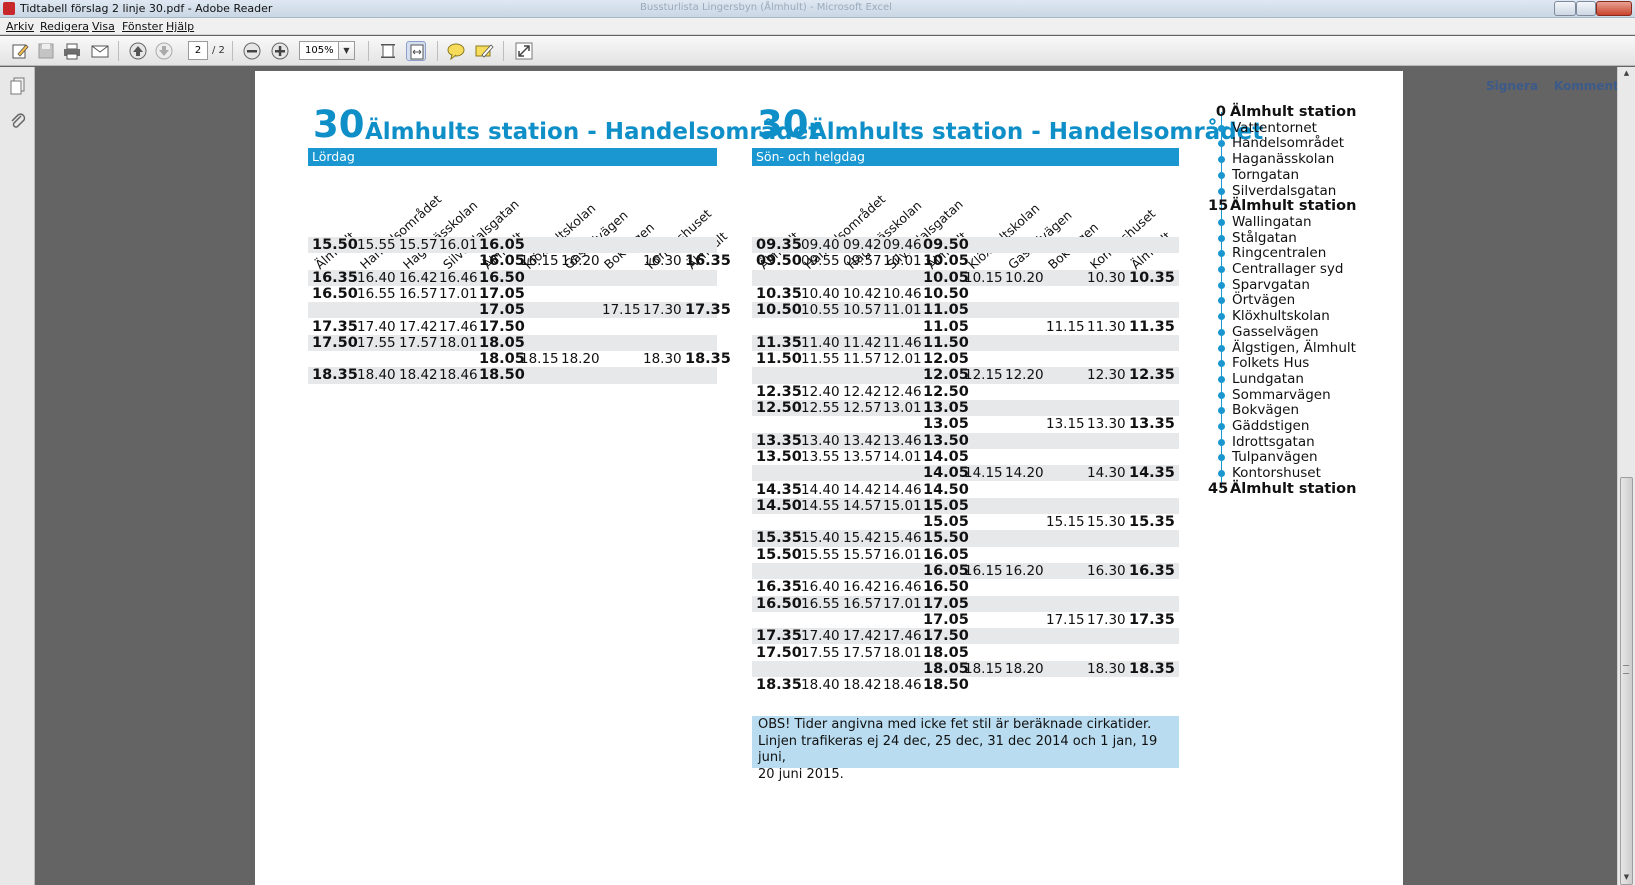 Image resolution: width=1635 pixels, height=885 pixels. Describe the element at coordinates (779, 261) in the screenshot. I see `time-cell: 09.50` at that location.